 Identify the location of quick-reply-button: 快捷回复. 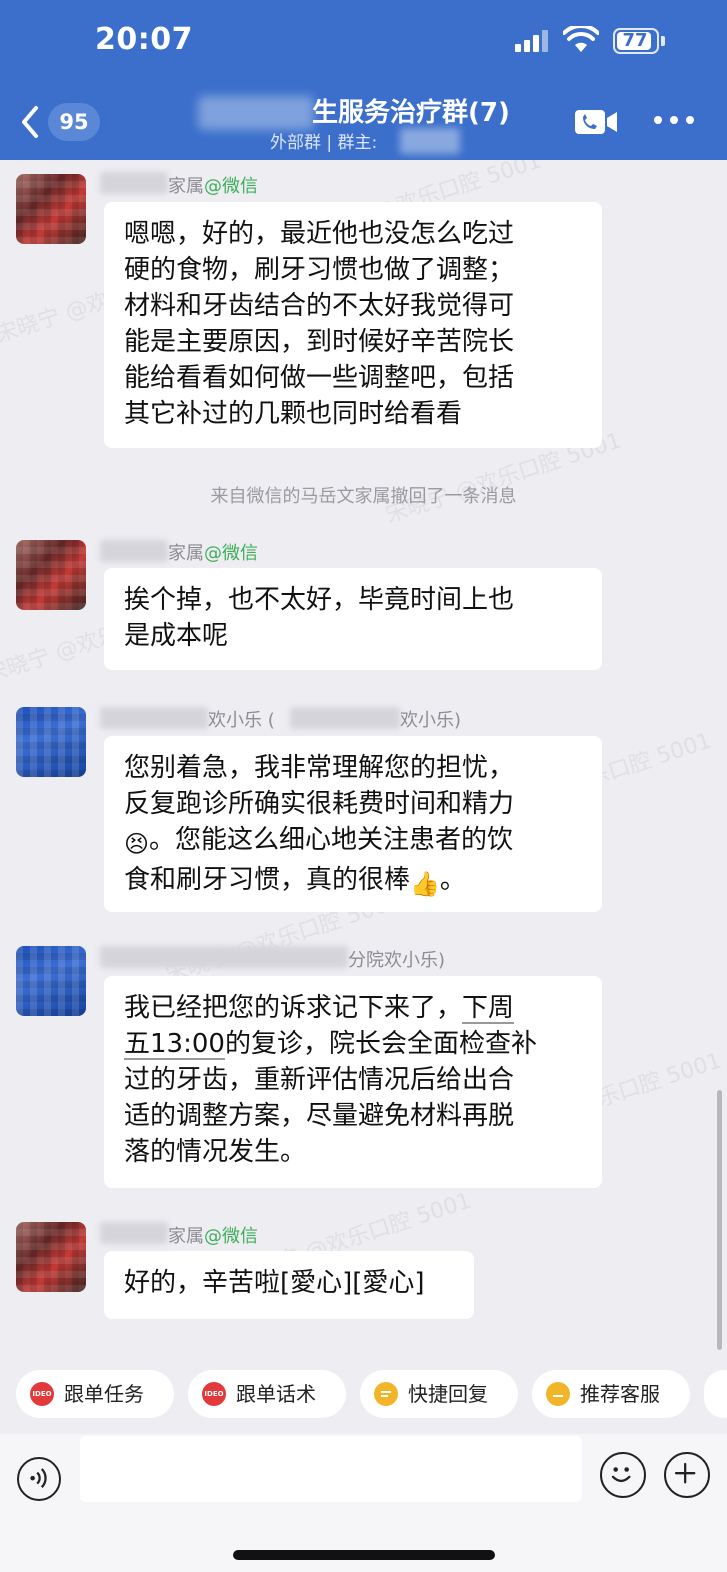
(439, 1394).